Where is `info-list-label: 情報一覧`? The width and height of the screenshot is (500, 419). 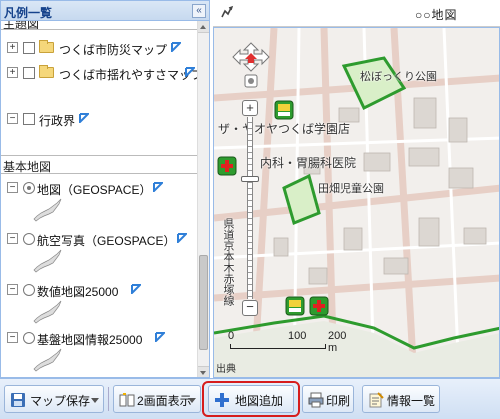
info-list-label: 情報一覧 is located at coordinates (411, 401).